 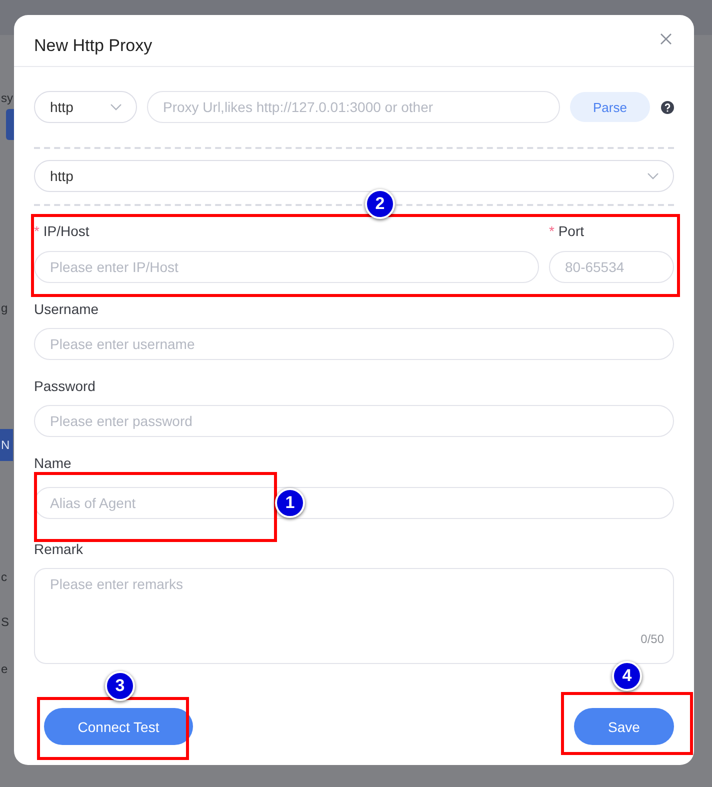 I want to click on field-label: Username, so click(x=67, y=309).